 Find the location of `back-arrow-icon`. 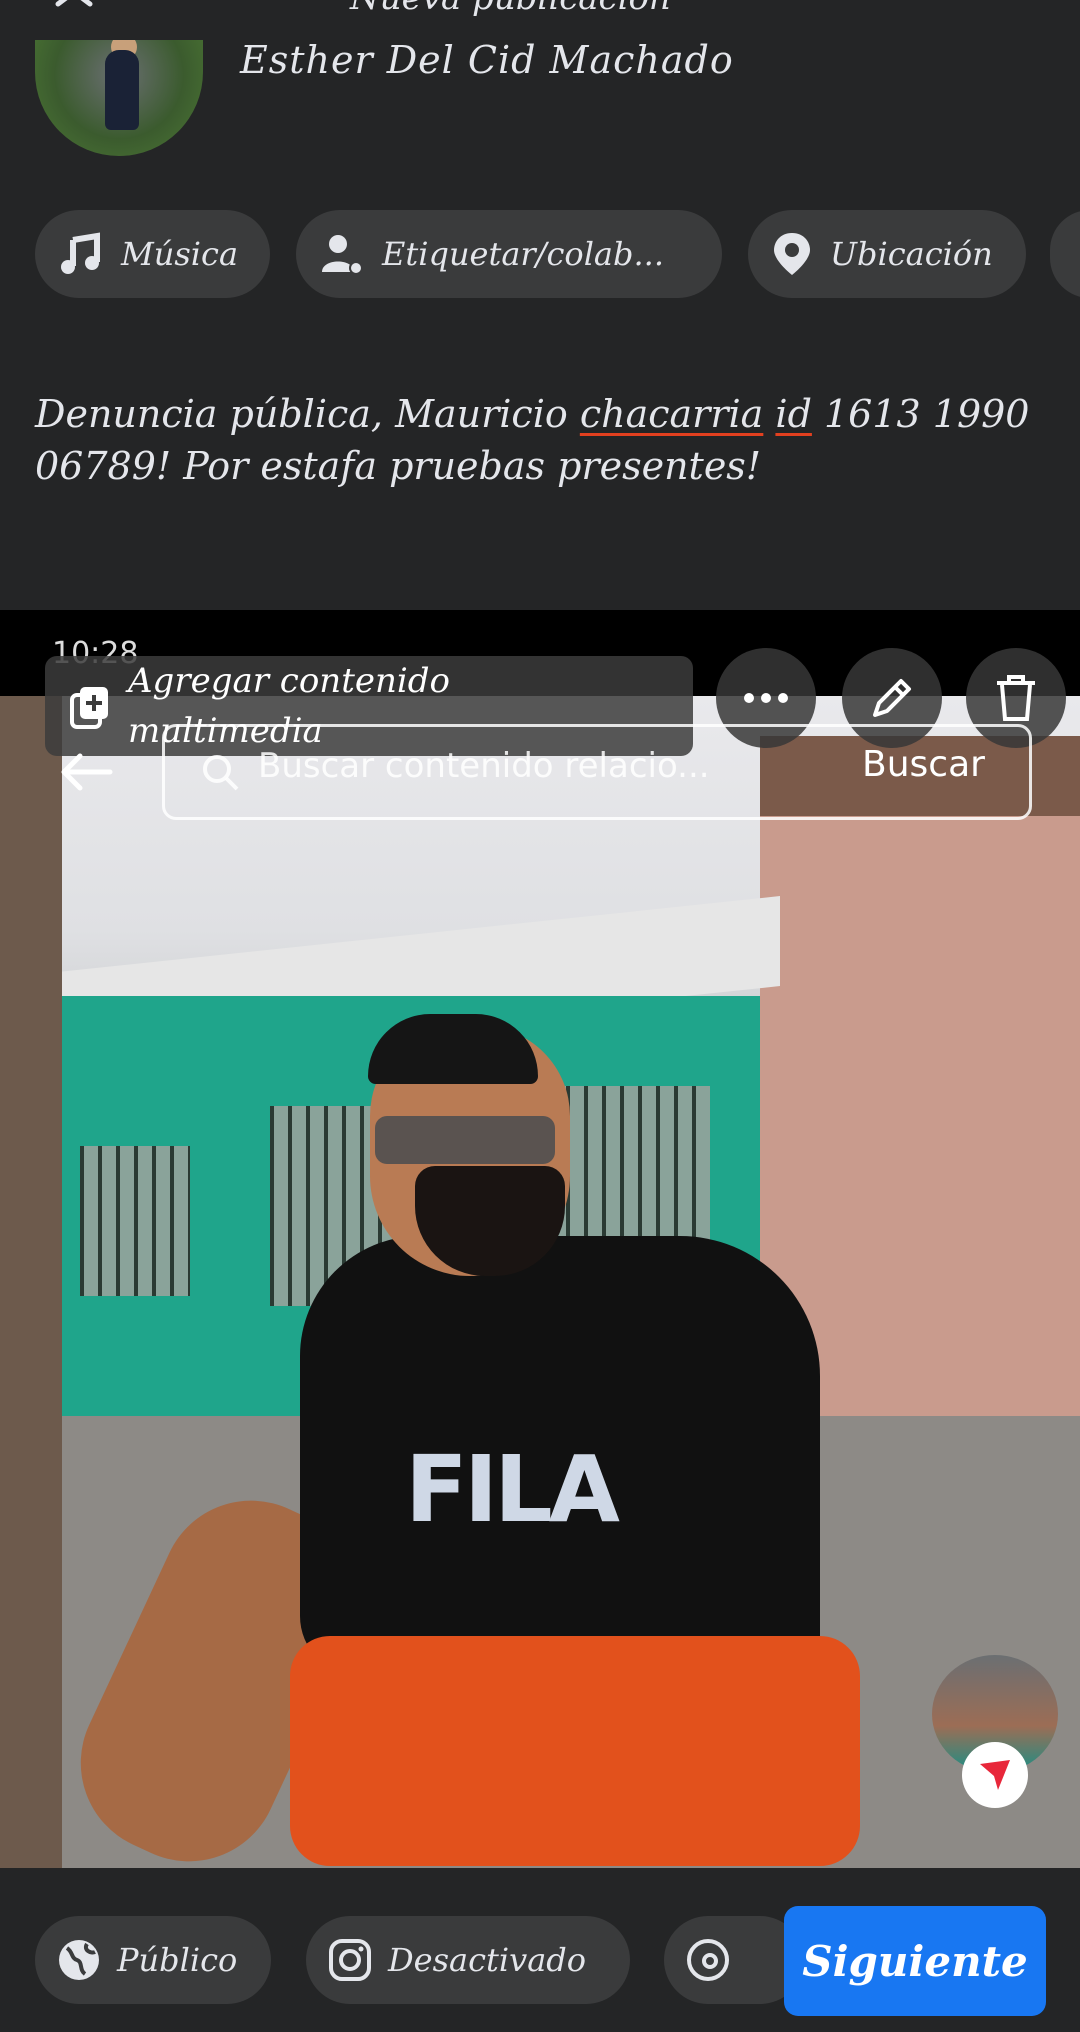

back-arrow-icon is located at coordinates (86, 772).